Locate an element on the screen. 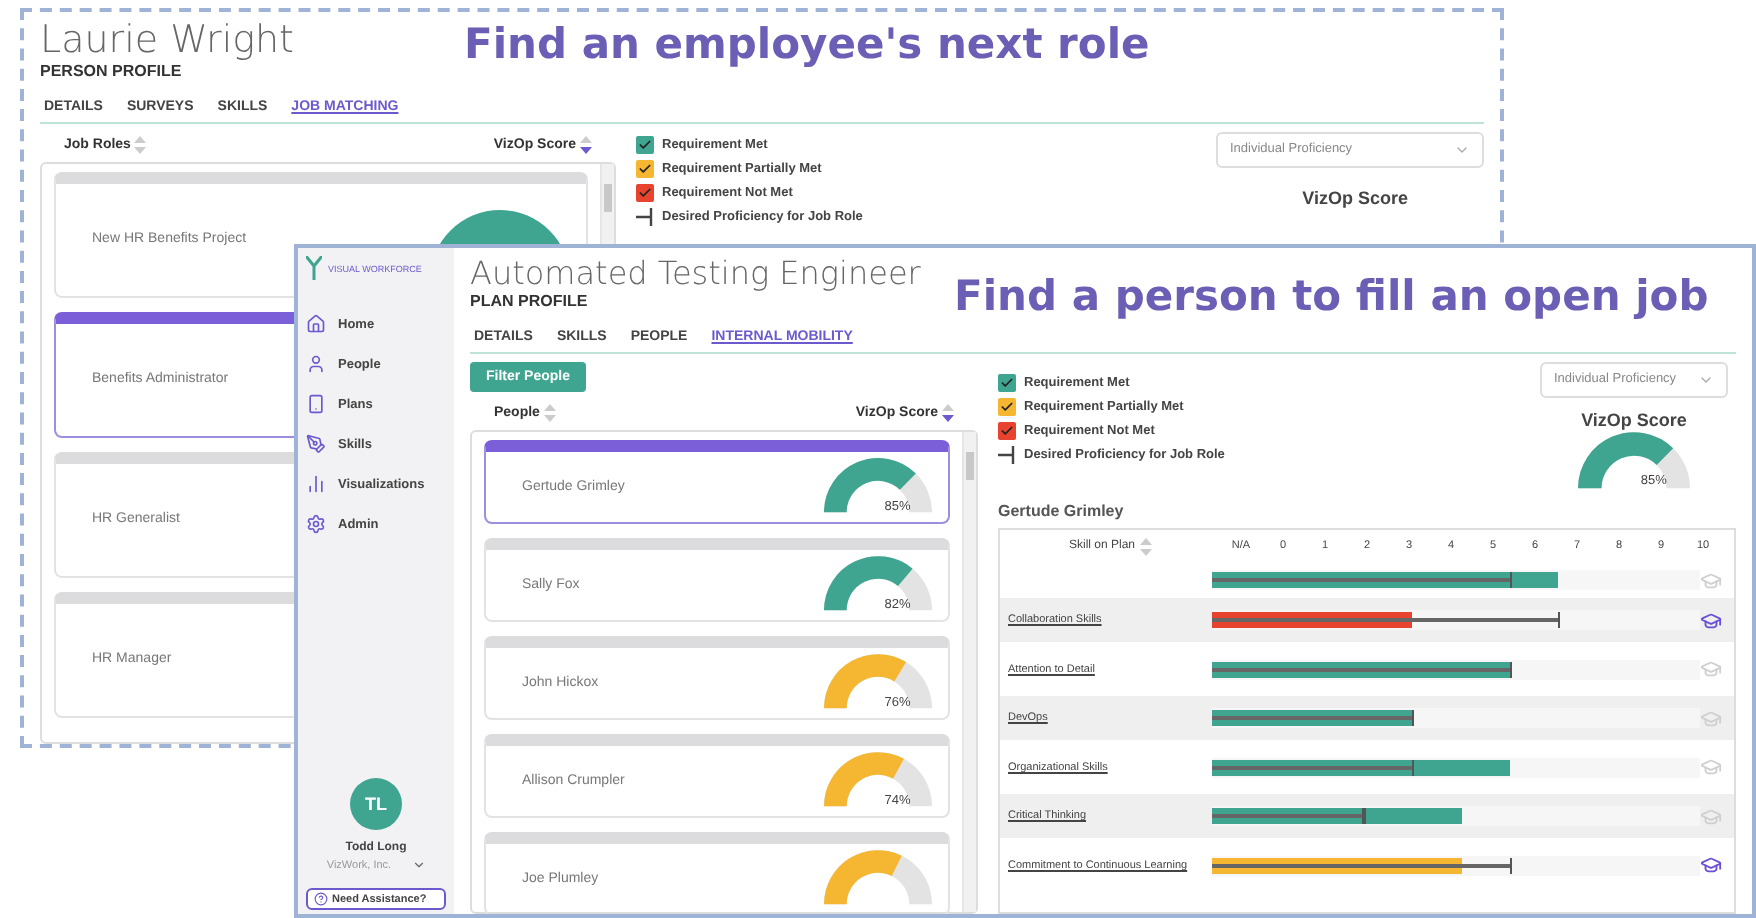 This screenshot has width=1756, height=918. person-name-title: Laurie Wright is located at coordinates (167, 41).